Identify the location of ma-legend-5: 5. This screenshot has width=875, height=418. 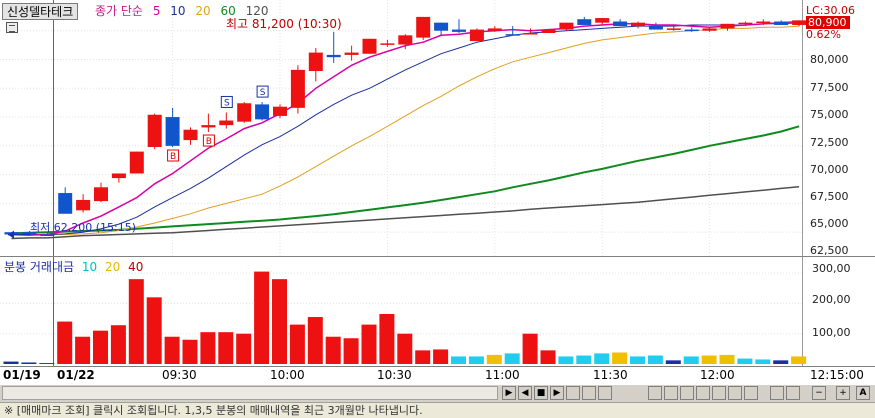
(156, 11).